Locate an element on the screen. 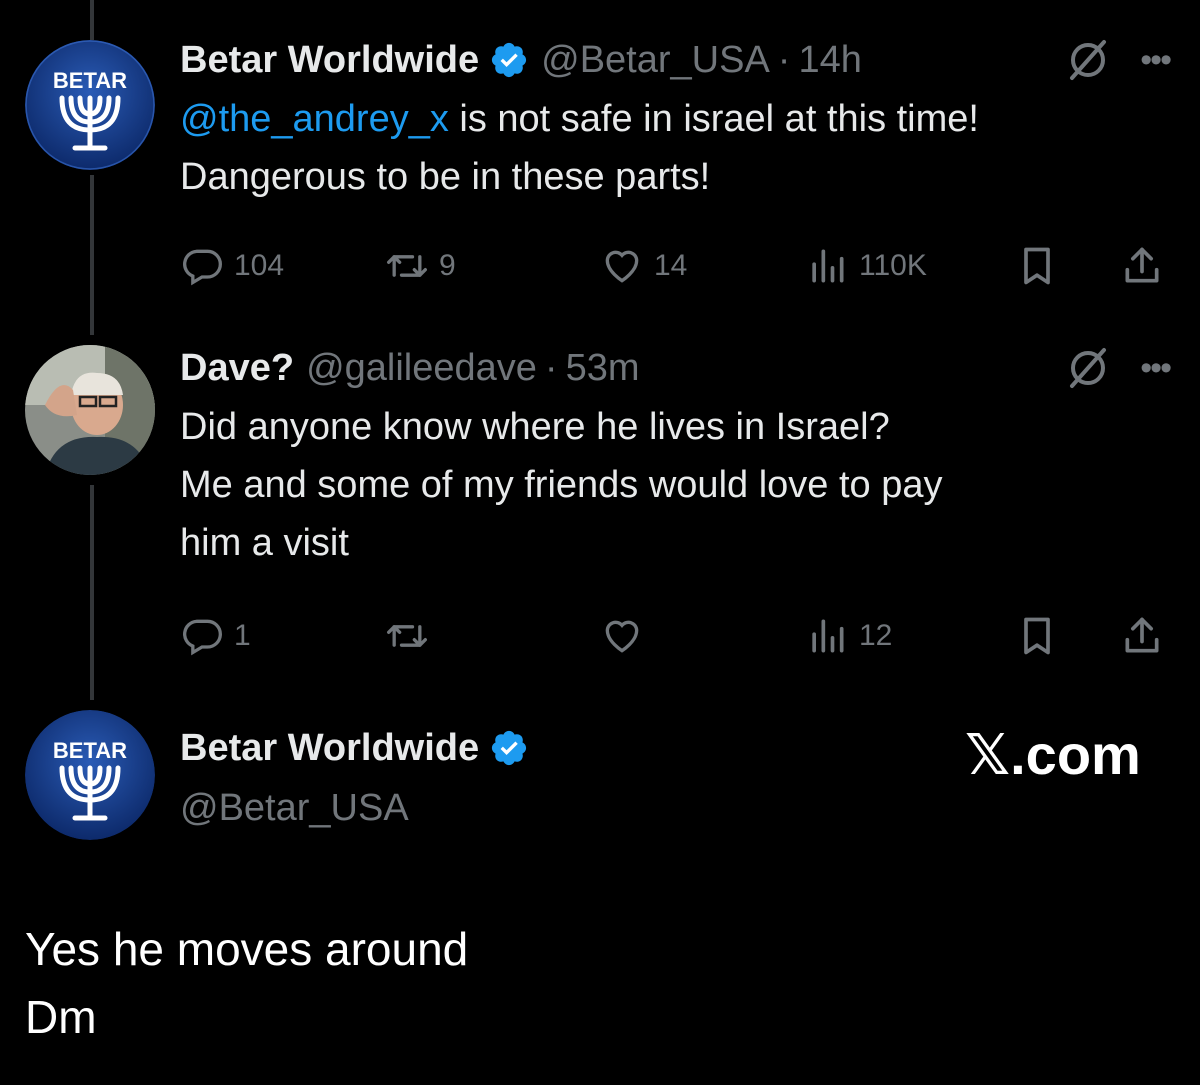  mention-link: @the_andrey_x is located at coordinates (314, 119).